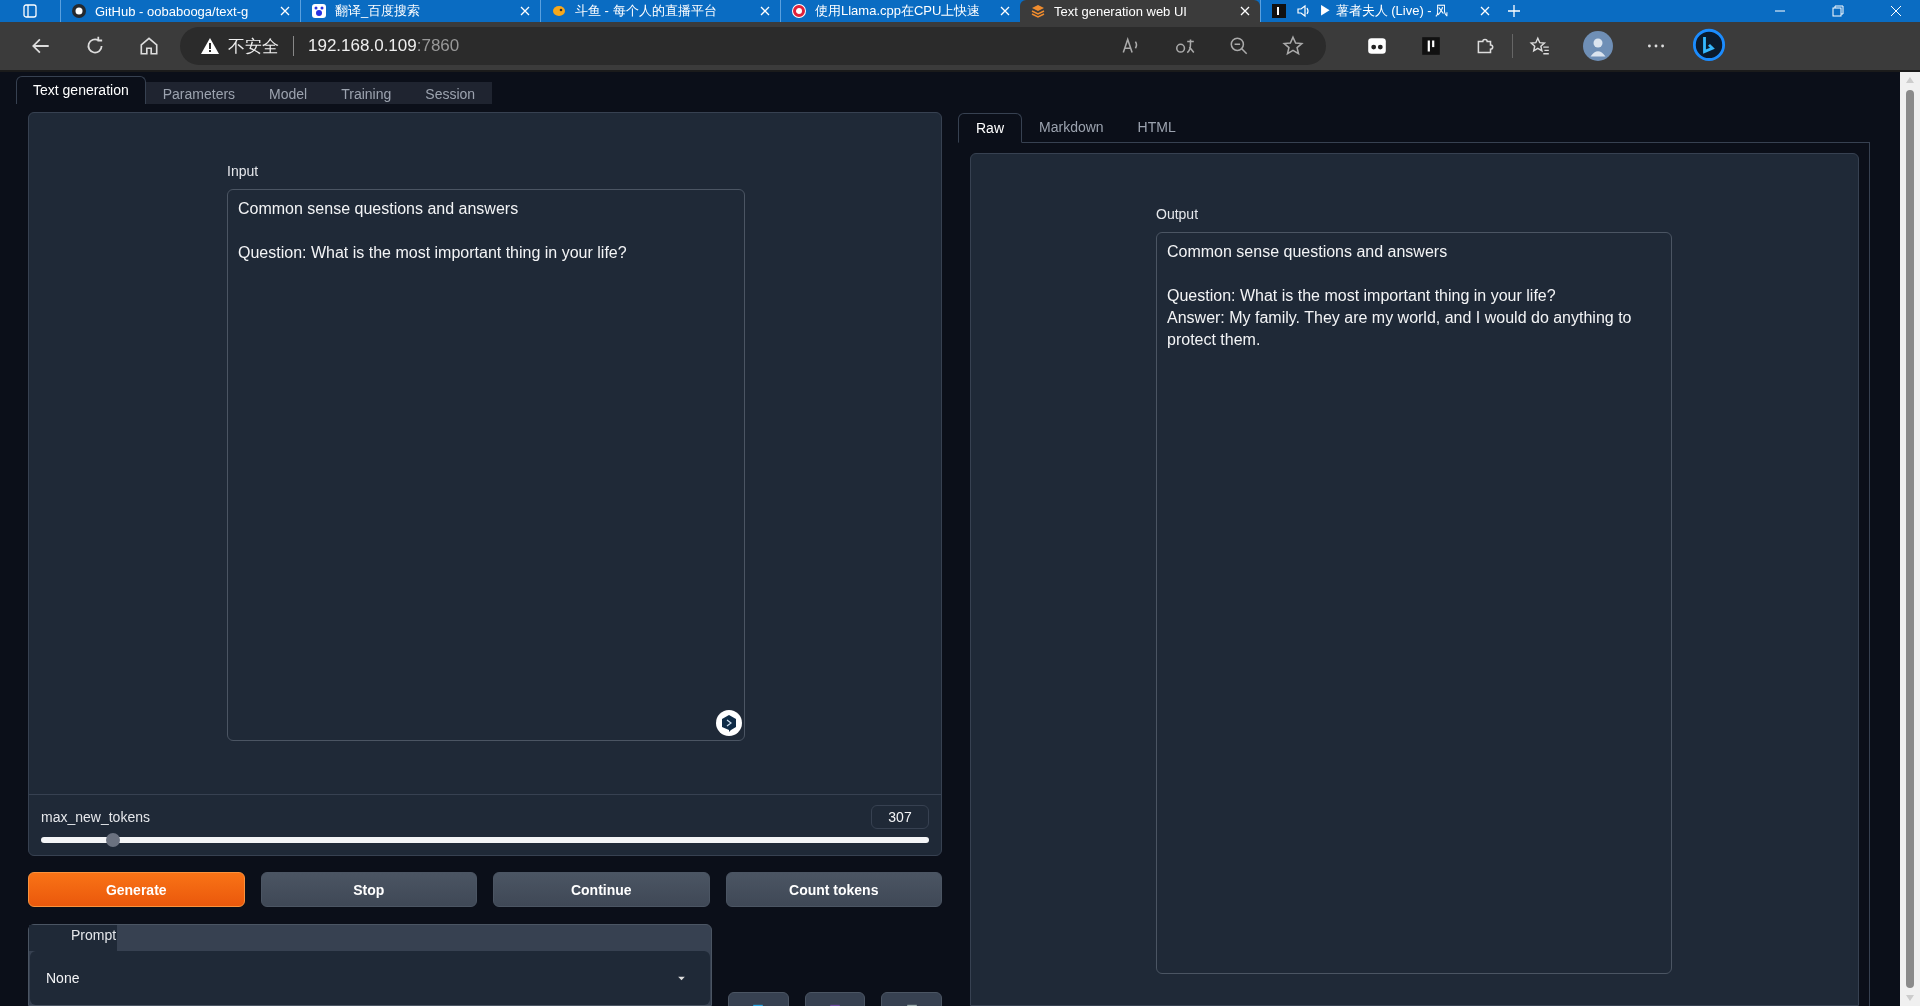 This screenshot has width=1920, height=1006. Describe the element at coordinates (1514, 11) in the screenshot. I see `new-tab-icon` at that location.